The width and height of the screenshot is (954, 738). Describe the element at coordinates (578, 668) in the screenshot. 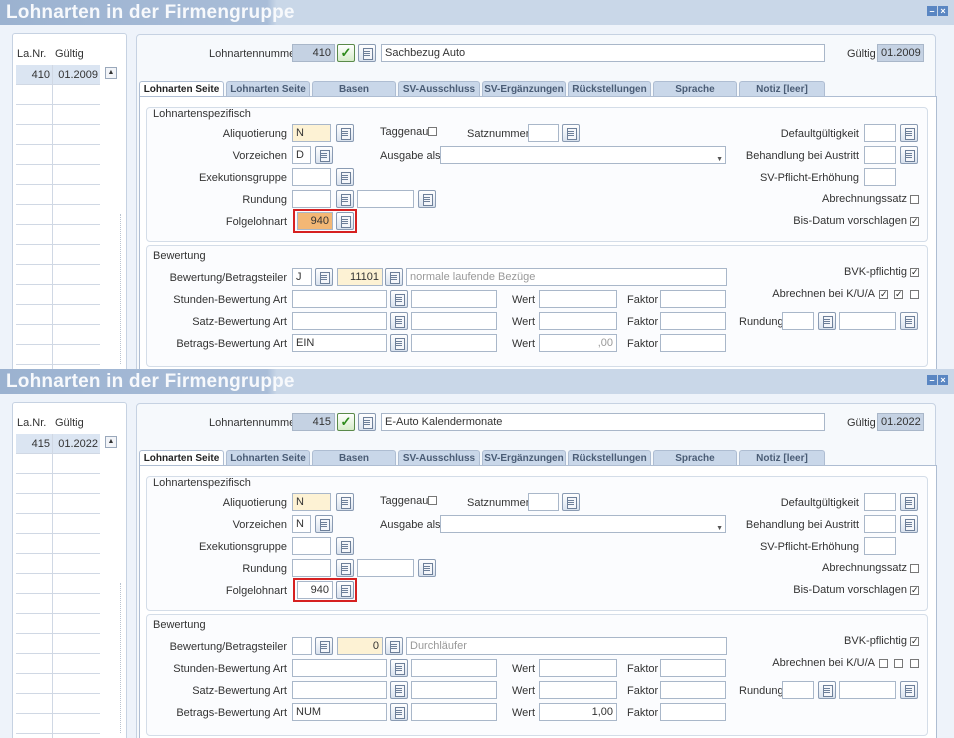

I see `stunden-wert-field` at that location.